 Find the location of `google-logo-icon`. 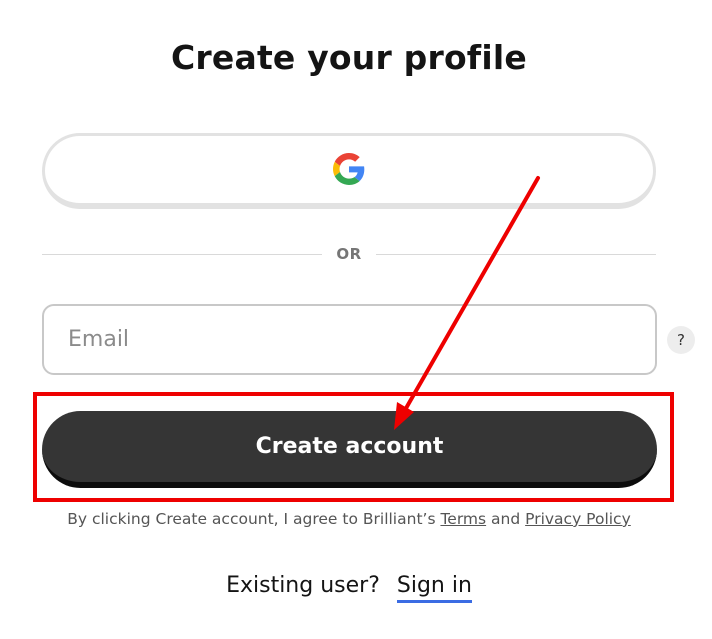

google-logo-icon is located at coordinates (349, 168).